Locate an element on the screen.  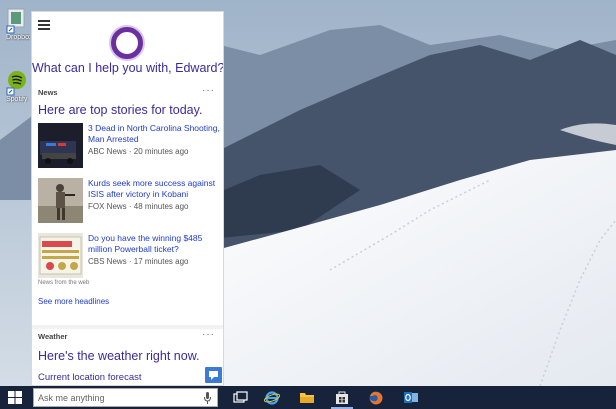
weather-more-options-button: ··· is located at coordinates (208, 334).